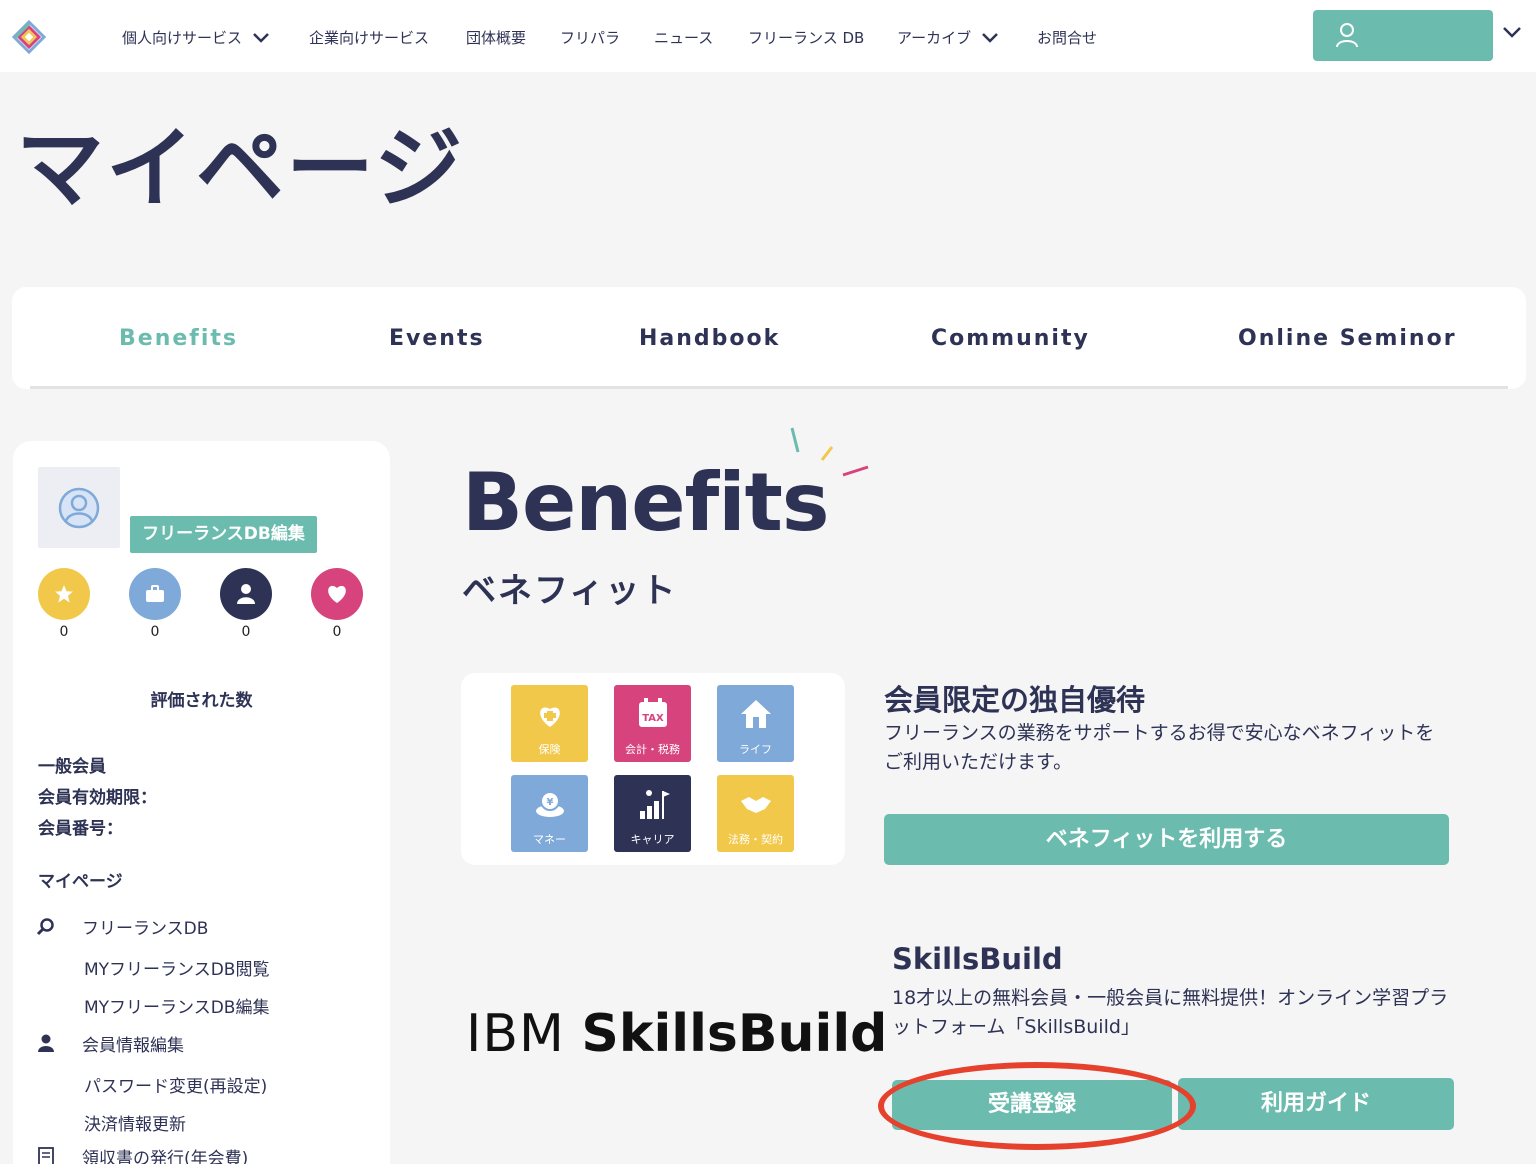  Describe the element at coordinates (829, 452) in the screenshot. I see `sparkle-decoration` at that location.